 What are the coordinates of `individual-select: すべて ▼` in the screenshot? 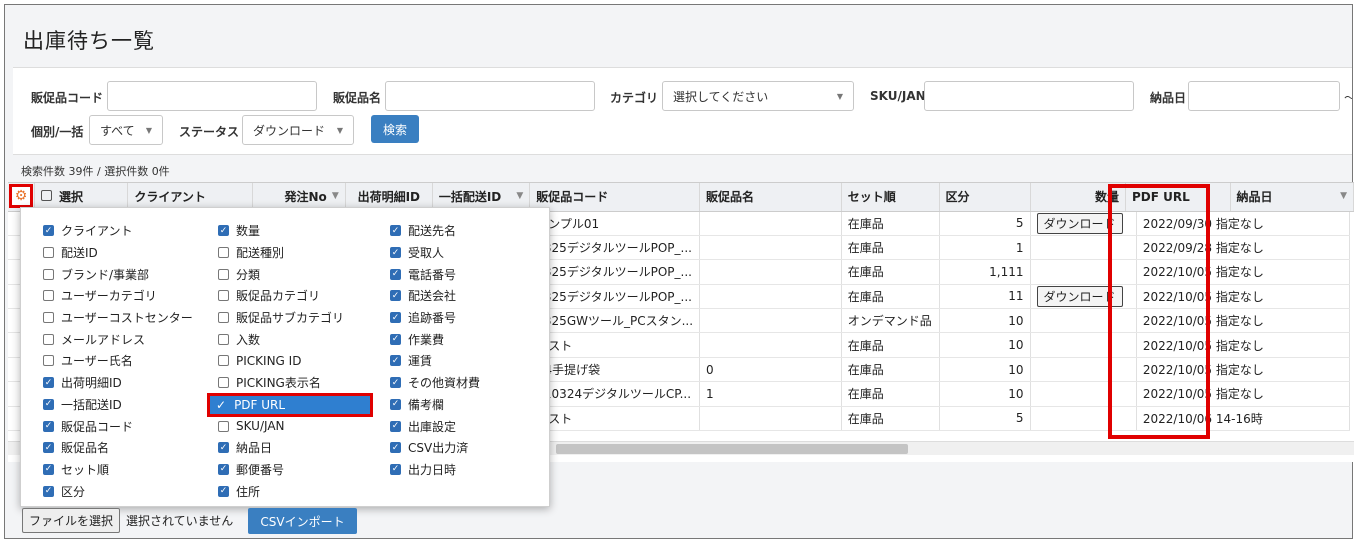 It's located at (126, 130).